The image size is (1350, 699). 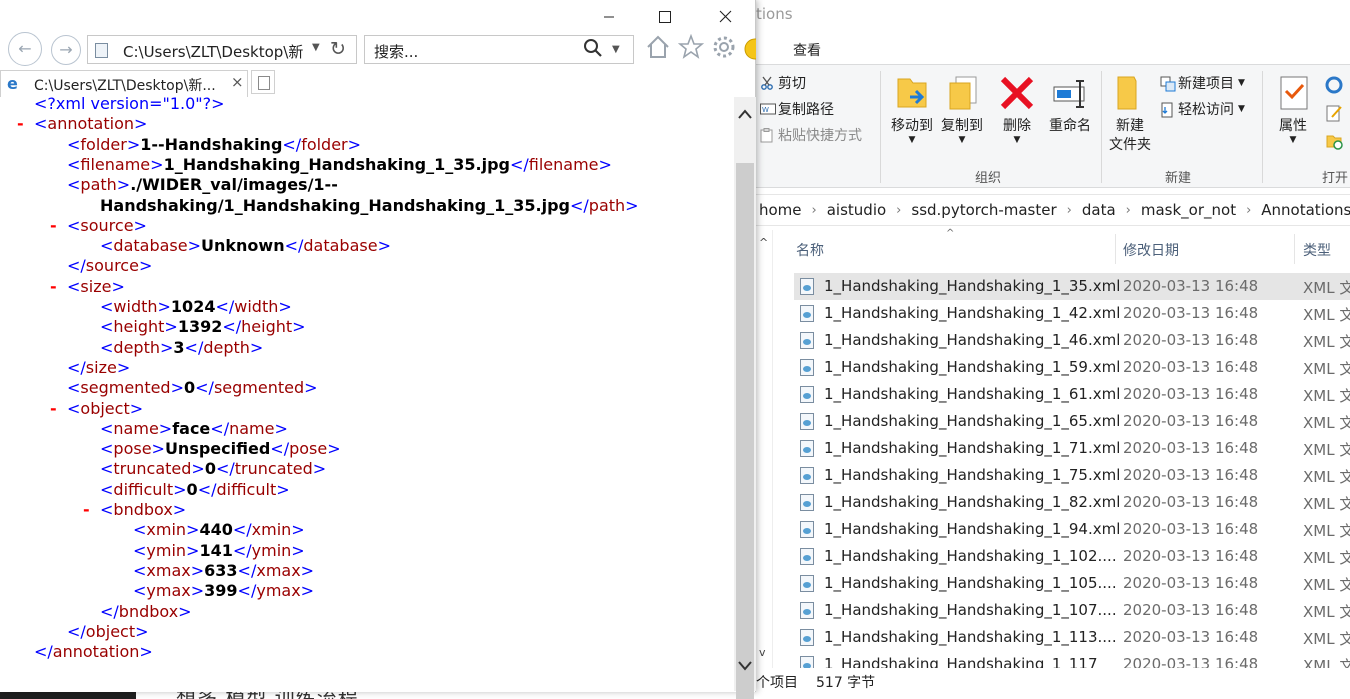 I want to click on copy-to-button: 复制到 ▼, so click(x=962, y=109).